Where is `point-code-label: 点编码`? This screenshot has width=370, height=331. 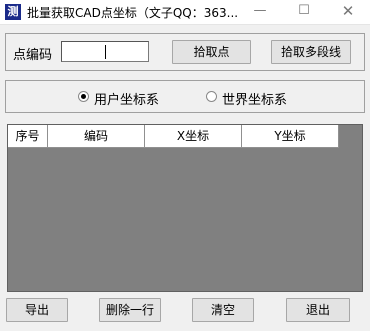 point-code-label: 点编码 is located at coordinates (33, 55).